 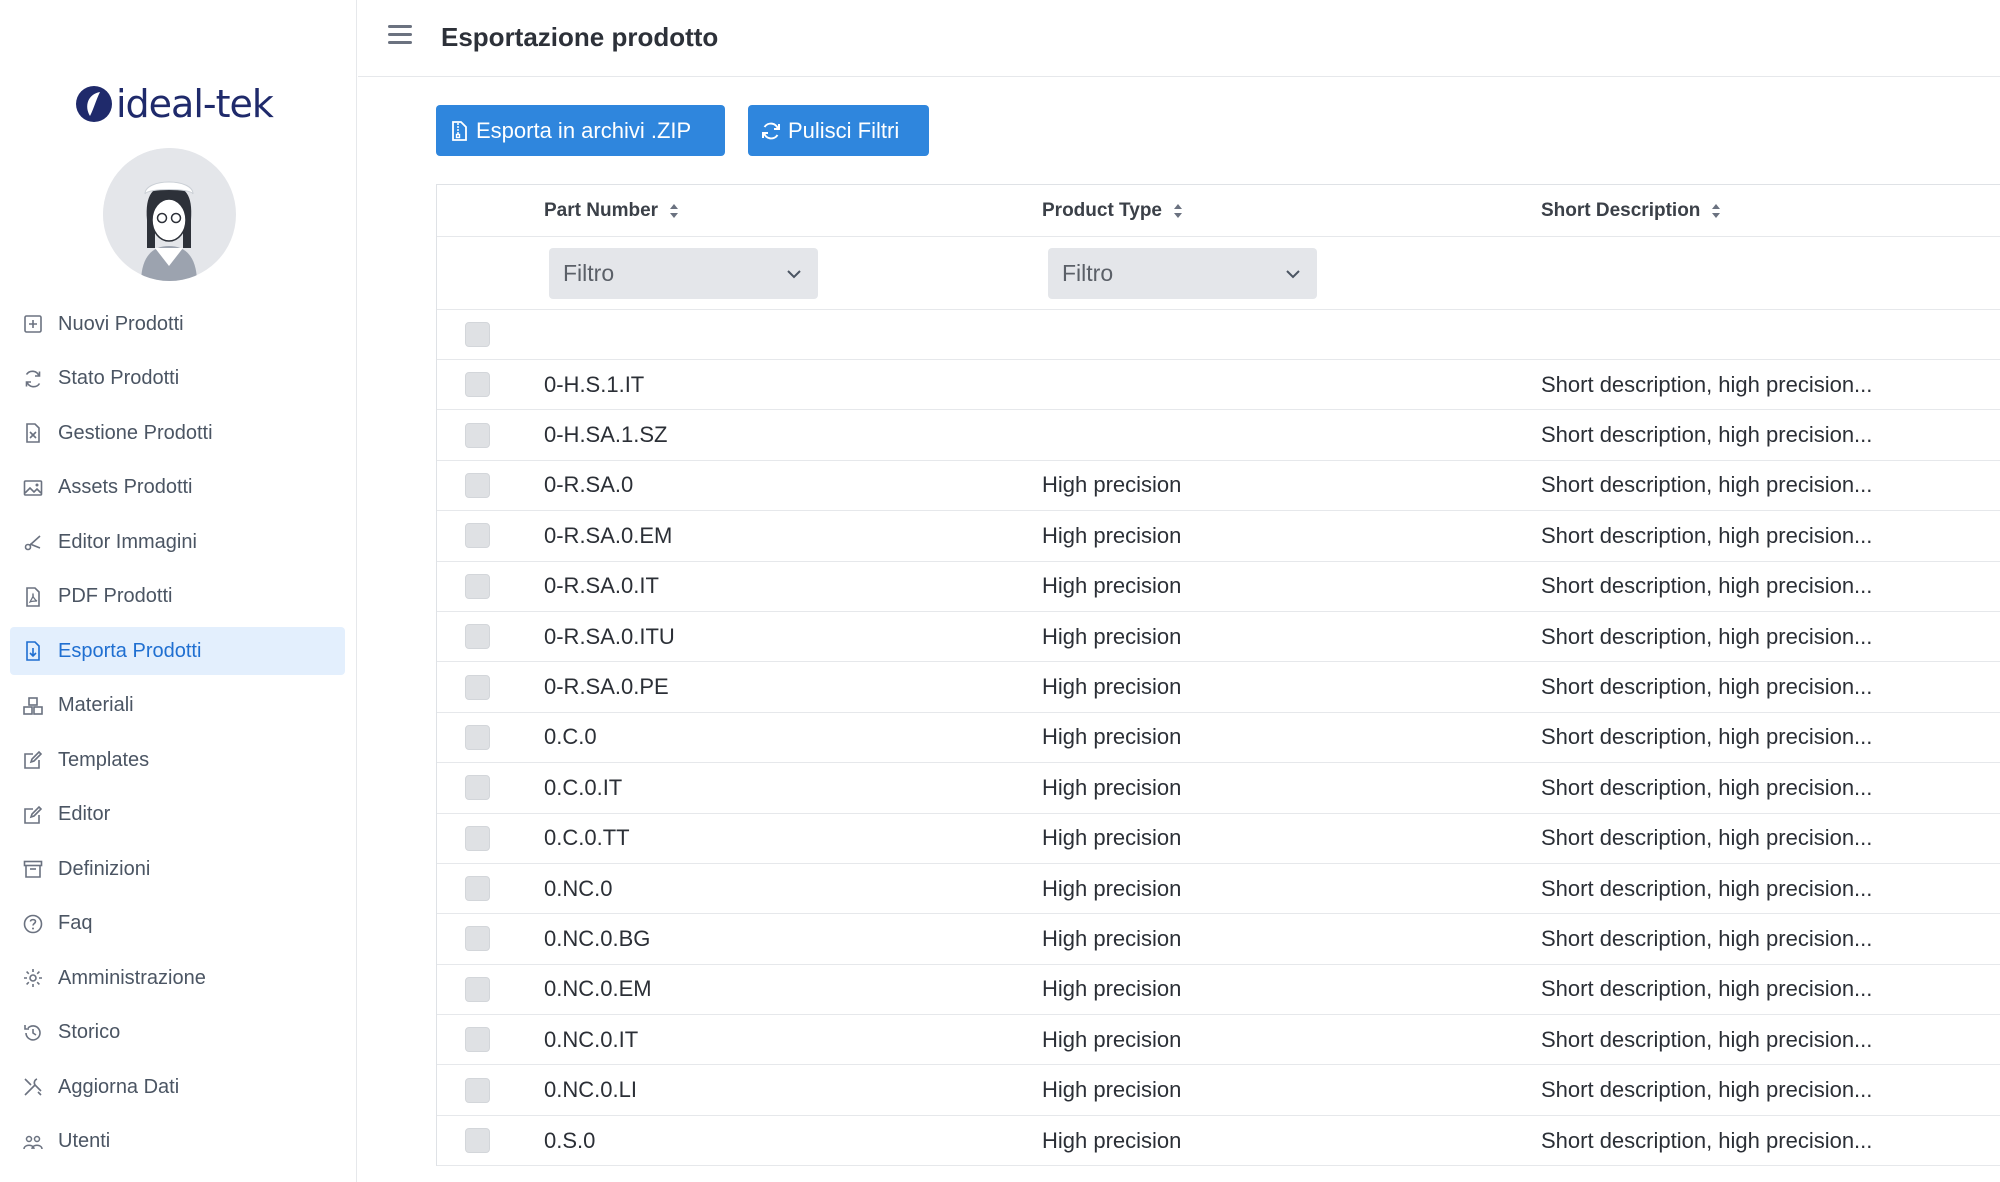 What do you see at coordinates (119, 1086) in the screenshot?
I see `sidebar-item-label: Aggiorna Dati` at bounding box center [119, 1086].